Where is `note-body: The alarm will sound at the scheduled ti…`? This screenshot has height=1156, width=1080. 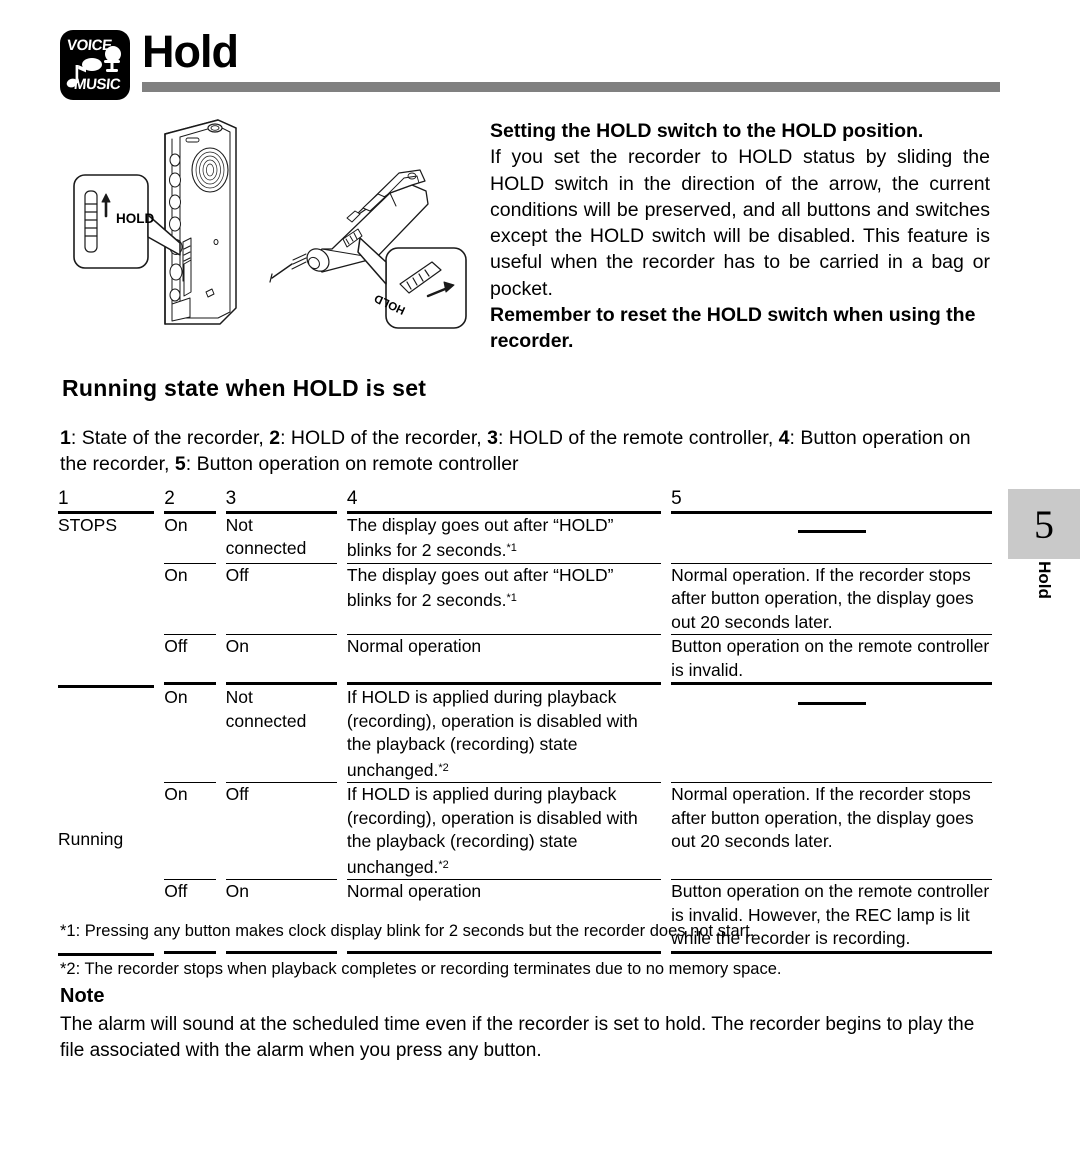
note-body: The alarm will sound at the scheduled ti… is located at coordinates (517, 1037).